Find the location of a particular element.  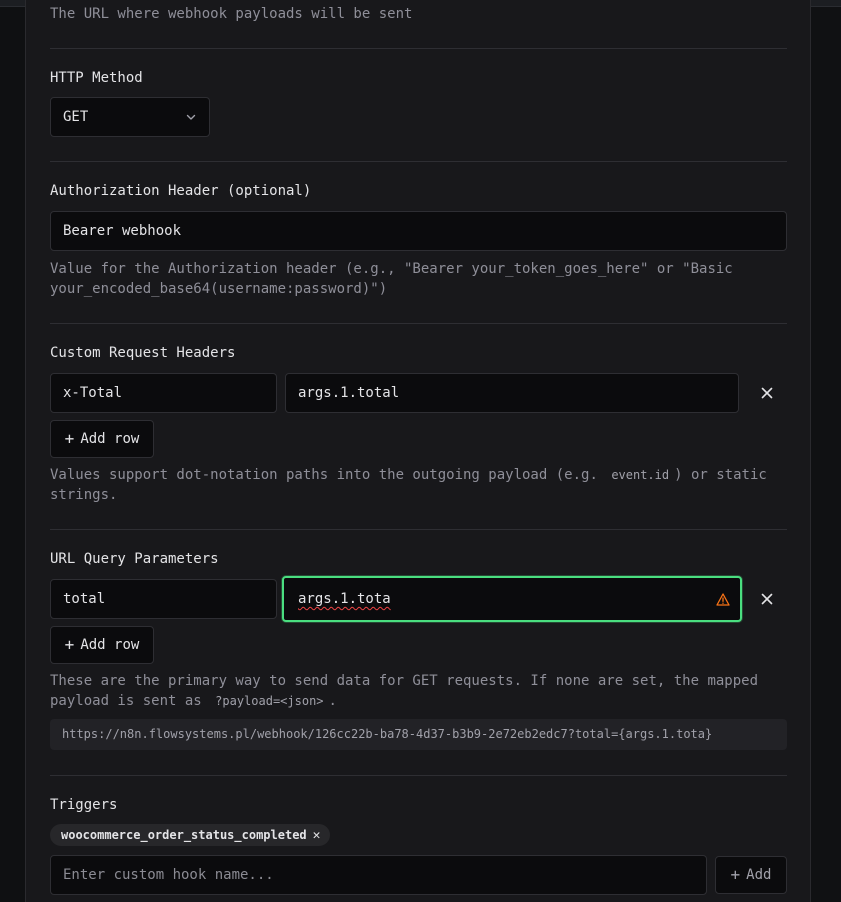

warning-triangle-icon is located at coordinates (723, 599).